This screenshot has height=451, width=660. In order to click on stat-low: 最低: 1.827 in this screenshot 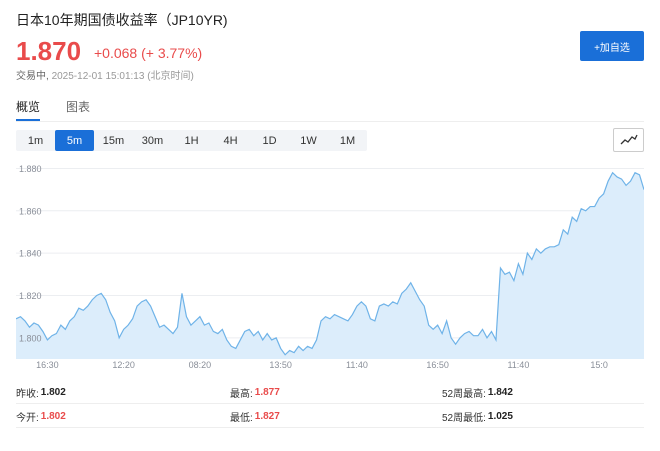, I will do `click(255, 416)`.